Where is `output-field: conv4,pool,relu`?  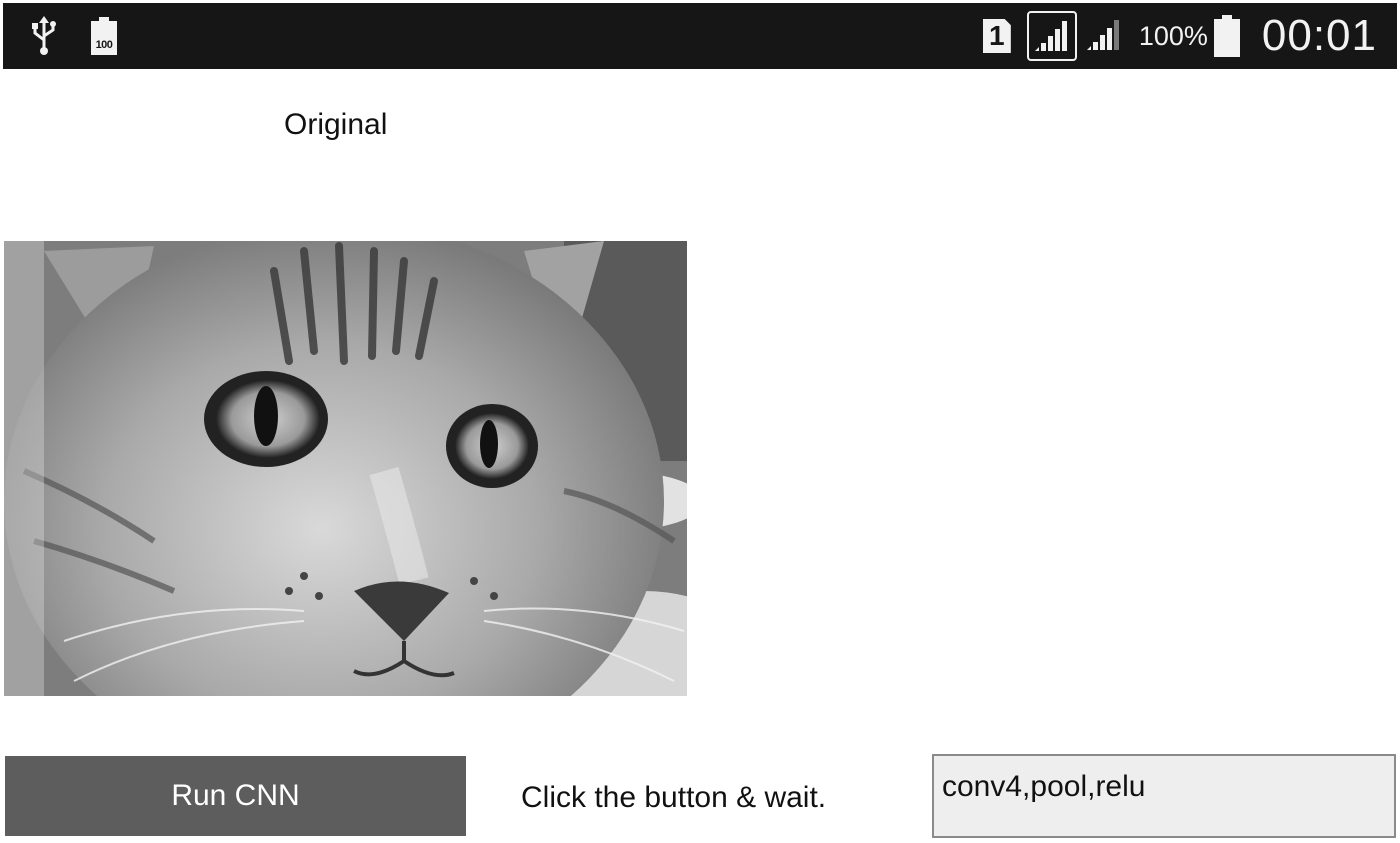 output-field: conv4,pool,relu is located at coordinates (1164, 796).